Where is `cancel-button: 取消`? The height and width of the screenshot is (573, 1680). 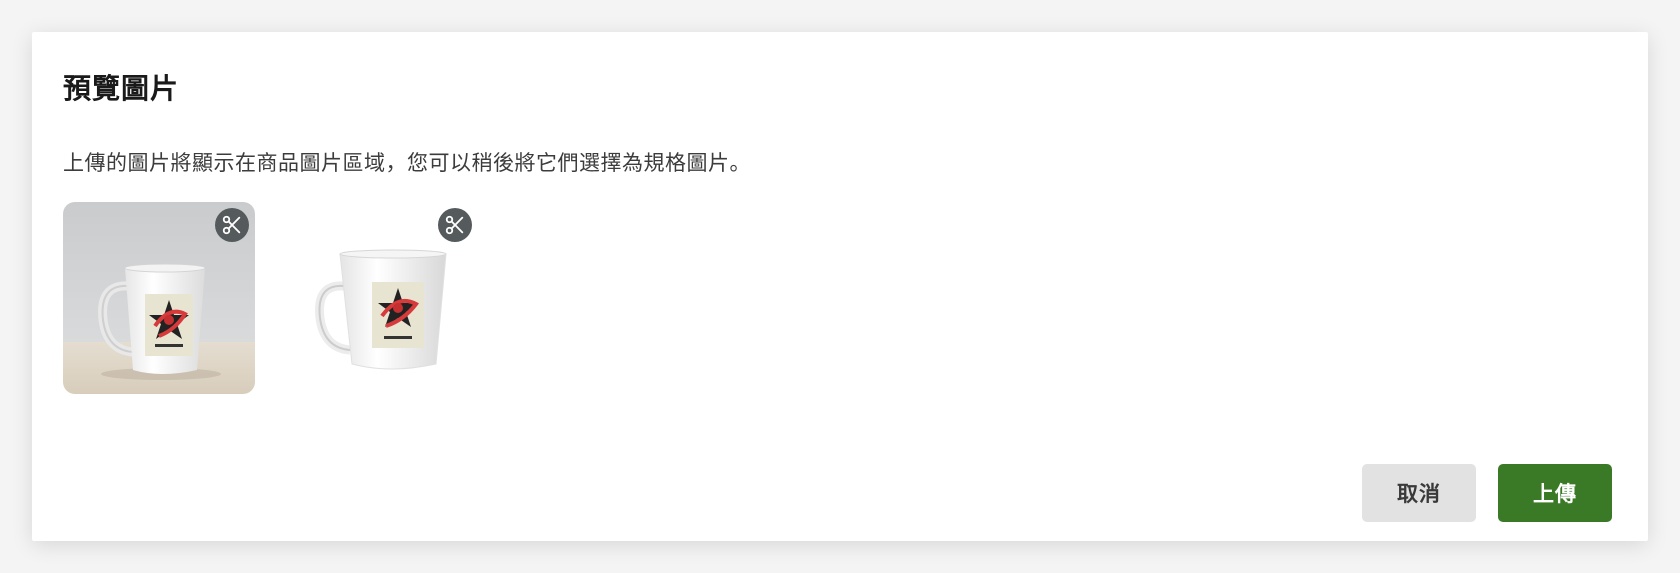
cancel-button: 取消 is located at coordinates (1419, 493).